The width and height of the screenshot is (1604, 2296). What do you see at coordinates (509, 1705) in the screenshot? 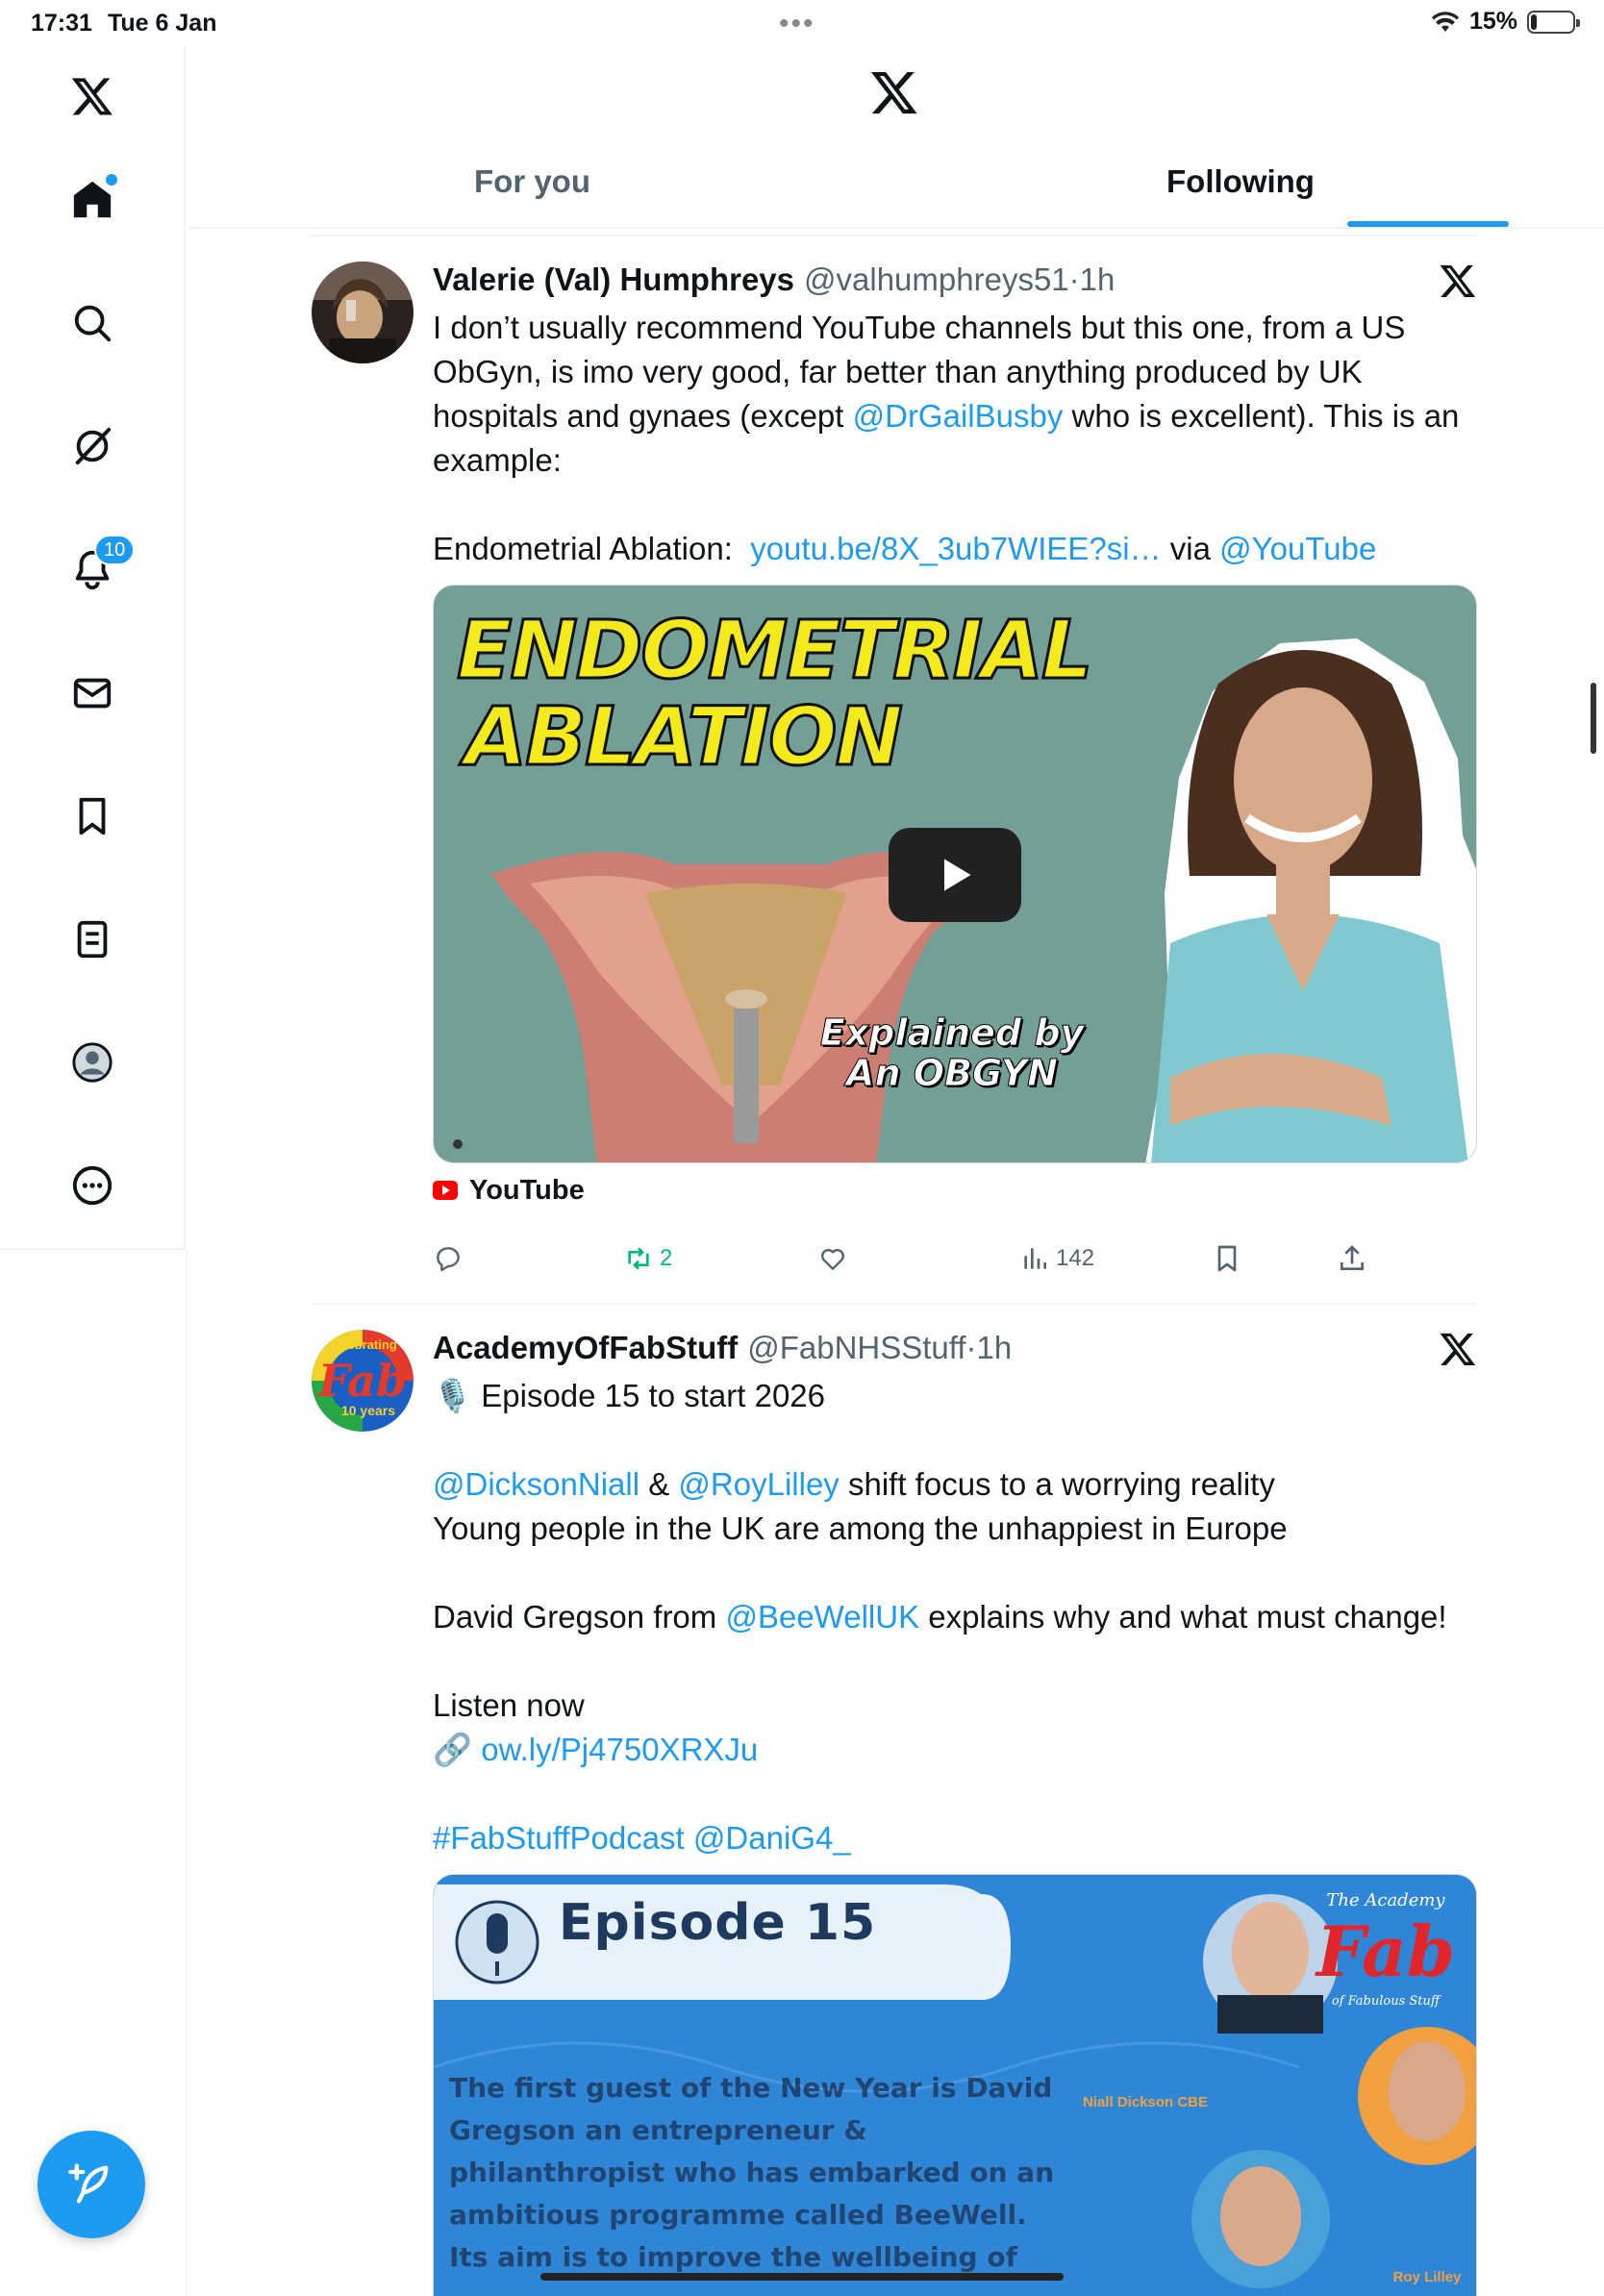
I see `tweet-text-line: Listen now` at bounding box center [509, 1705].